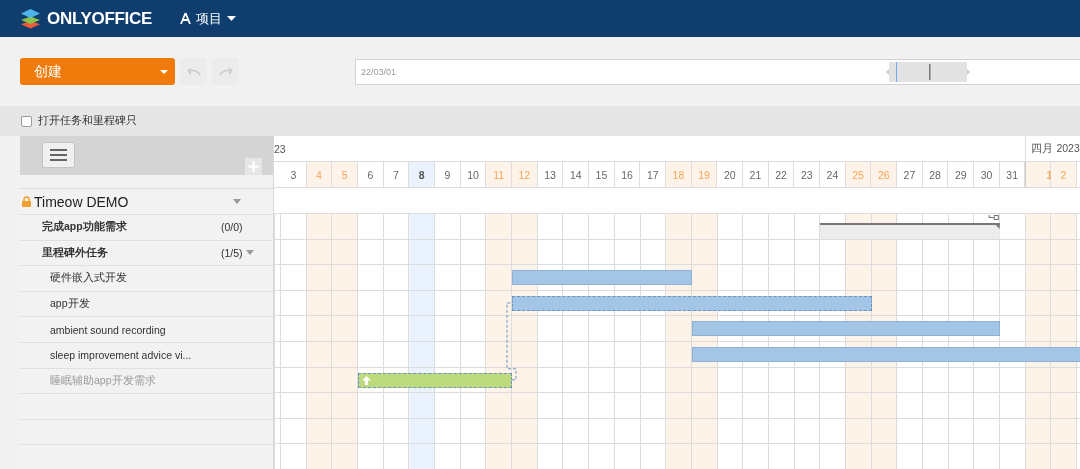 The image size is (1080, 469). Describe the element at coordinates (627, 175) in the screenshot. I see `day-label: 16` at that location.